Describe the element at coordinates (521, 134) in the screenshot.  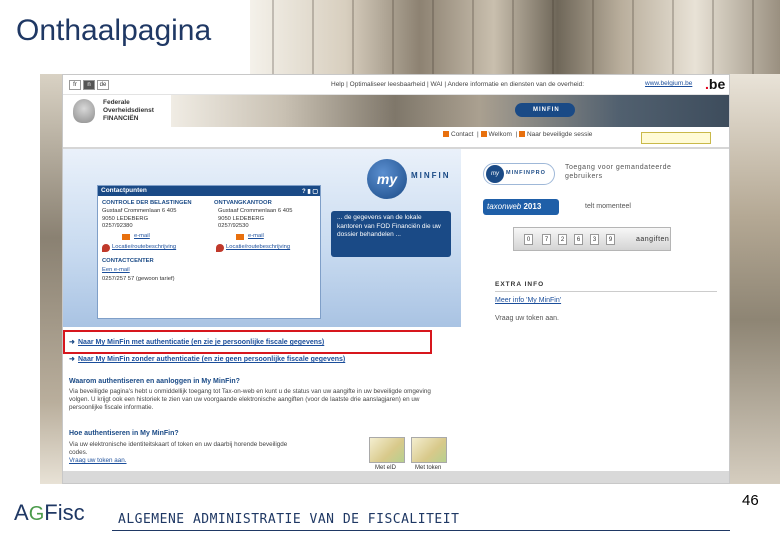
I see `secure-session-icon` at that location.